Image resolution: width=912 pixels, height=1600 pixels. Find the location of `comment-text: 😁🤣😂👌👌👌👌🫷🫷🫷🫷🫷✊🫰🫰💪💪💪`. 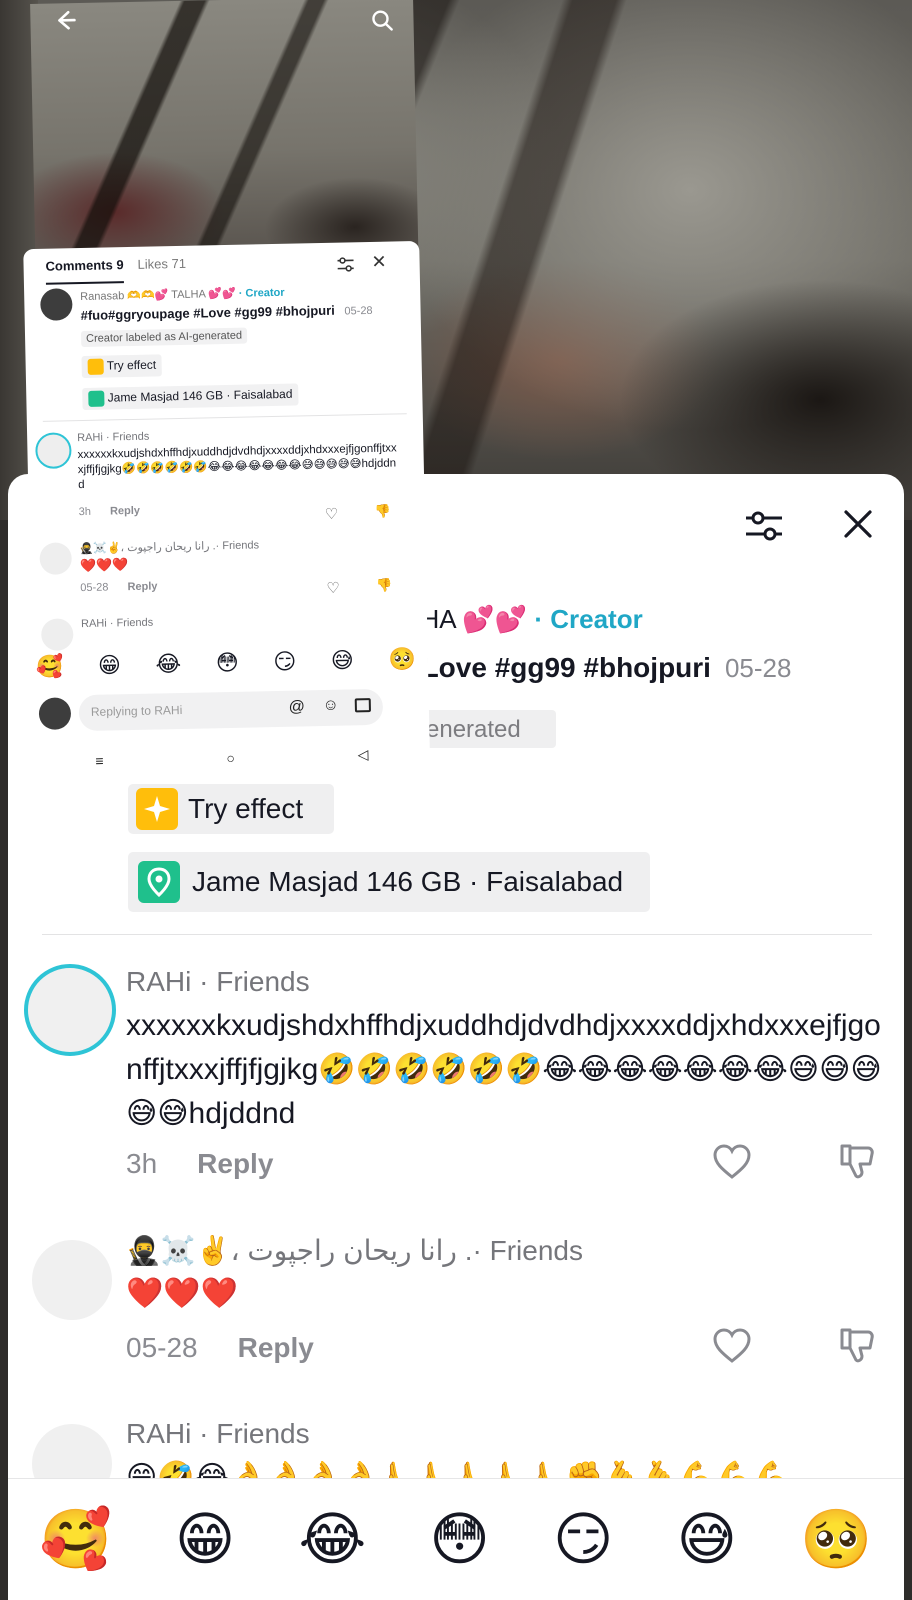

comment-text: 😁🤣😂👌👌👌👌🫷🫷🫷🫷🫷✊🫰🫰💪💪💪 is located at coordinates (458, 1469).